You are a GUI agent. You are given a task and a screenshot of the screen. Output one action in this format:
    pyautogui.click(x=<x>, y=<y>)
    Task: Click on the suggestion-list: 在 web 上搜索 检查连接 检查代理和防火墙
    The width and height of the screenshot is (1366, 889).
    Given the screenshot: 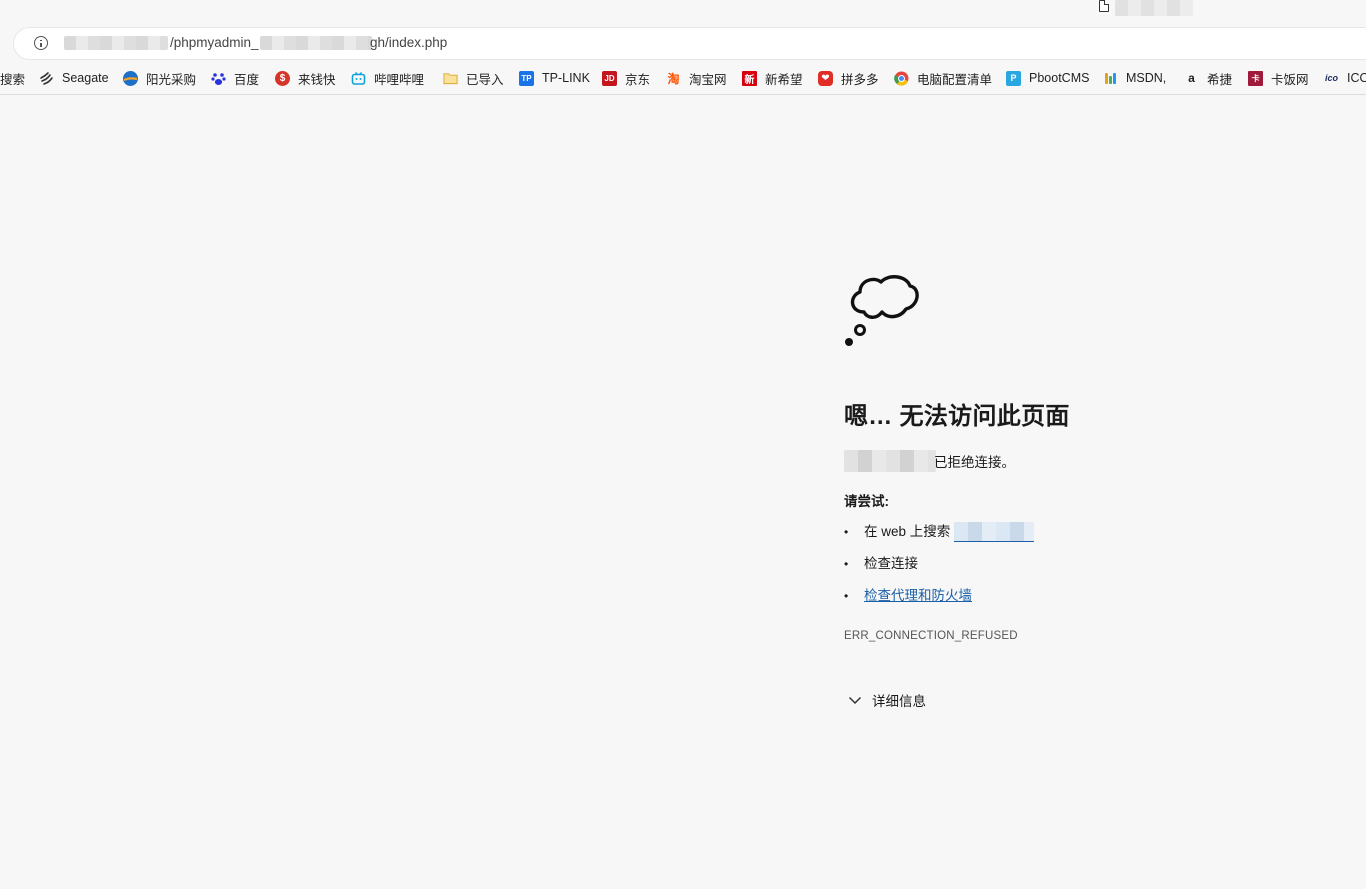 What is the action you would take?
    pyautogui.click(x=939, y=570)
    